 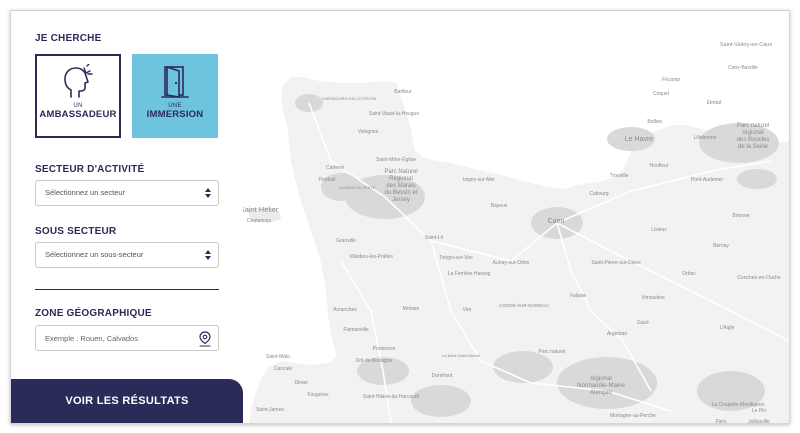 I want to click on map-label: Bayeux, so click(x=499, y=206).